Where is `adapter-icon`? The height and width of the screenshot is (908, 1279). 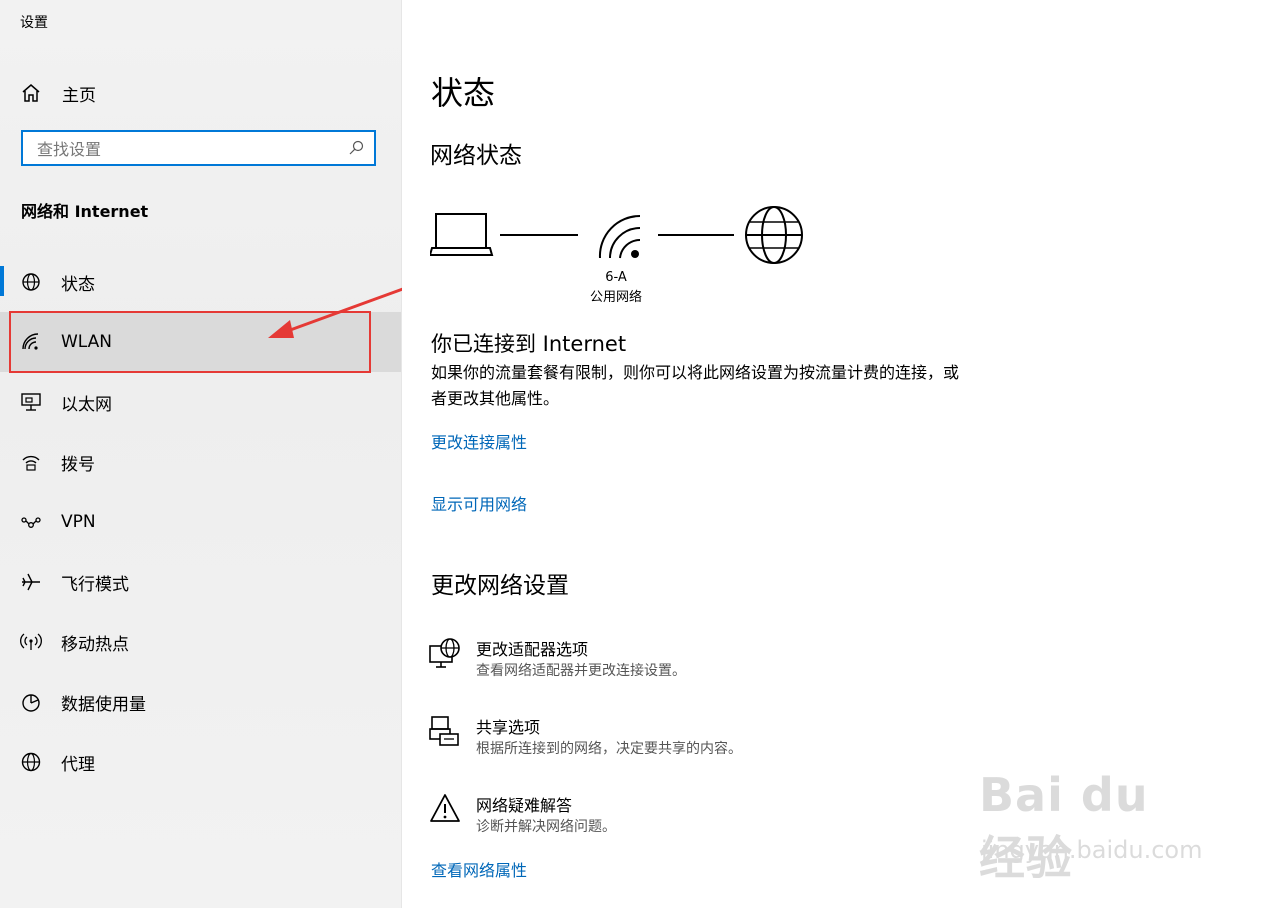 adapter-icon is located at coordinates (444, 653).